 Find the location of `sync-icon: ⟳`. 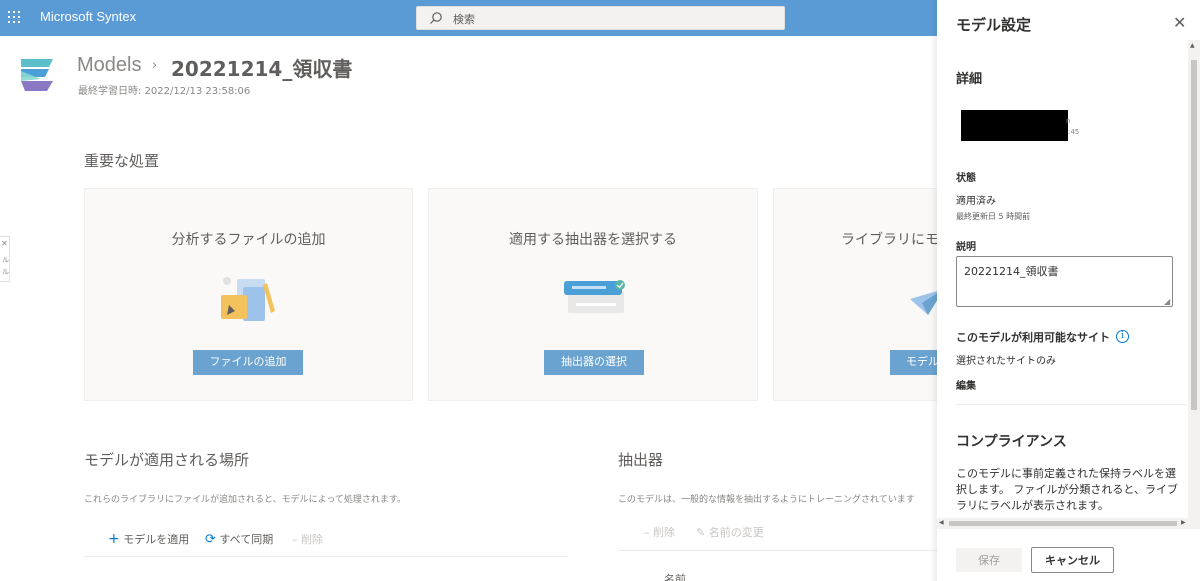

sync-icon: ⟳ is located at coordinates (210, 539).